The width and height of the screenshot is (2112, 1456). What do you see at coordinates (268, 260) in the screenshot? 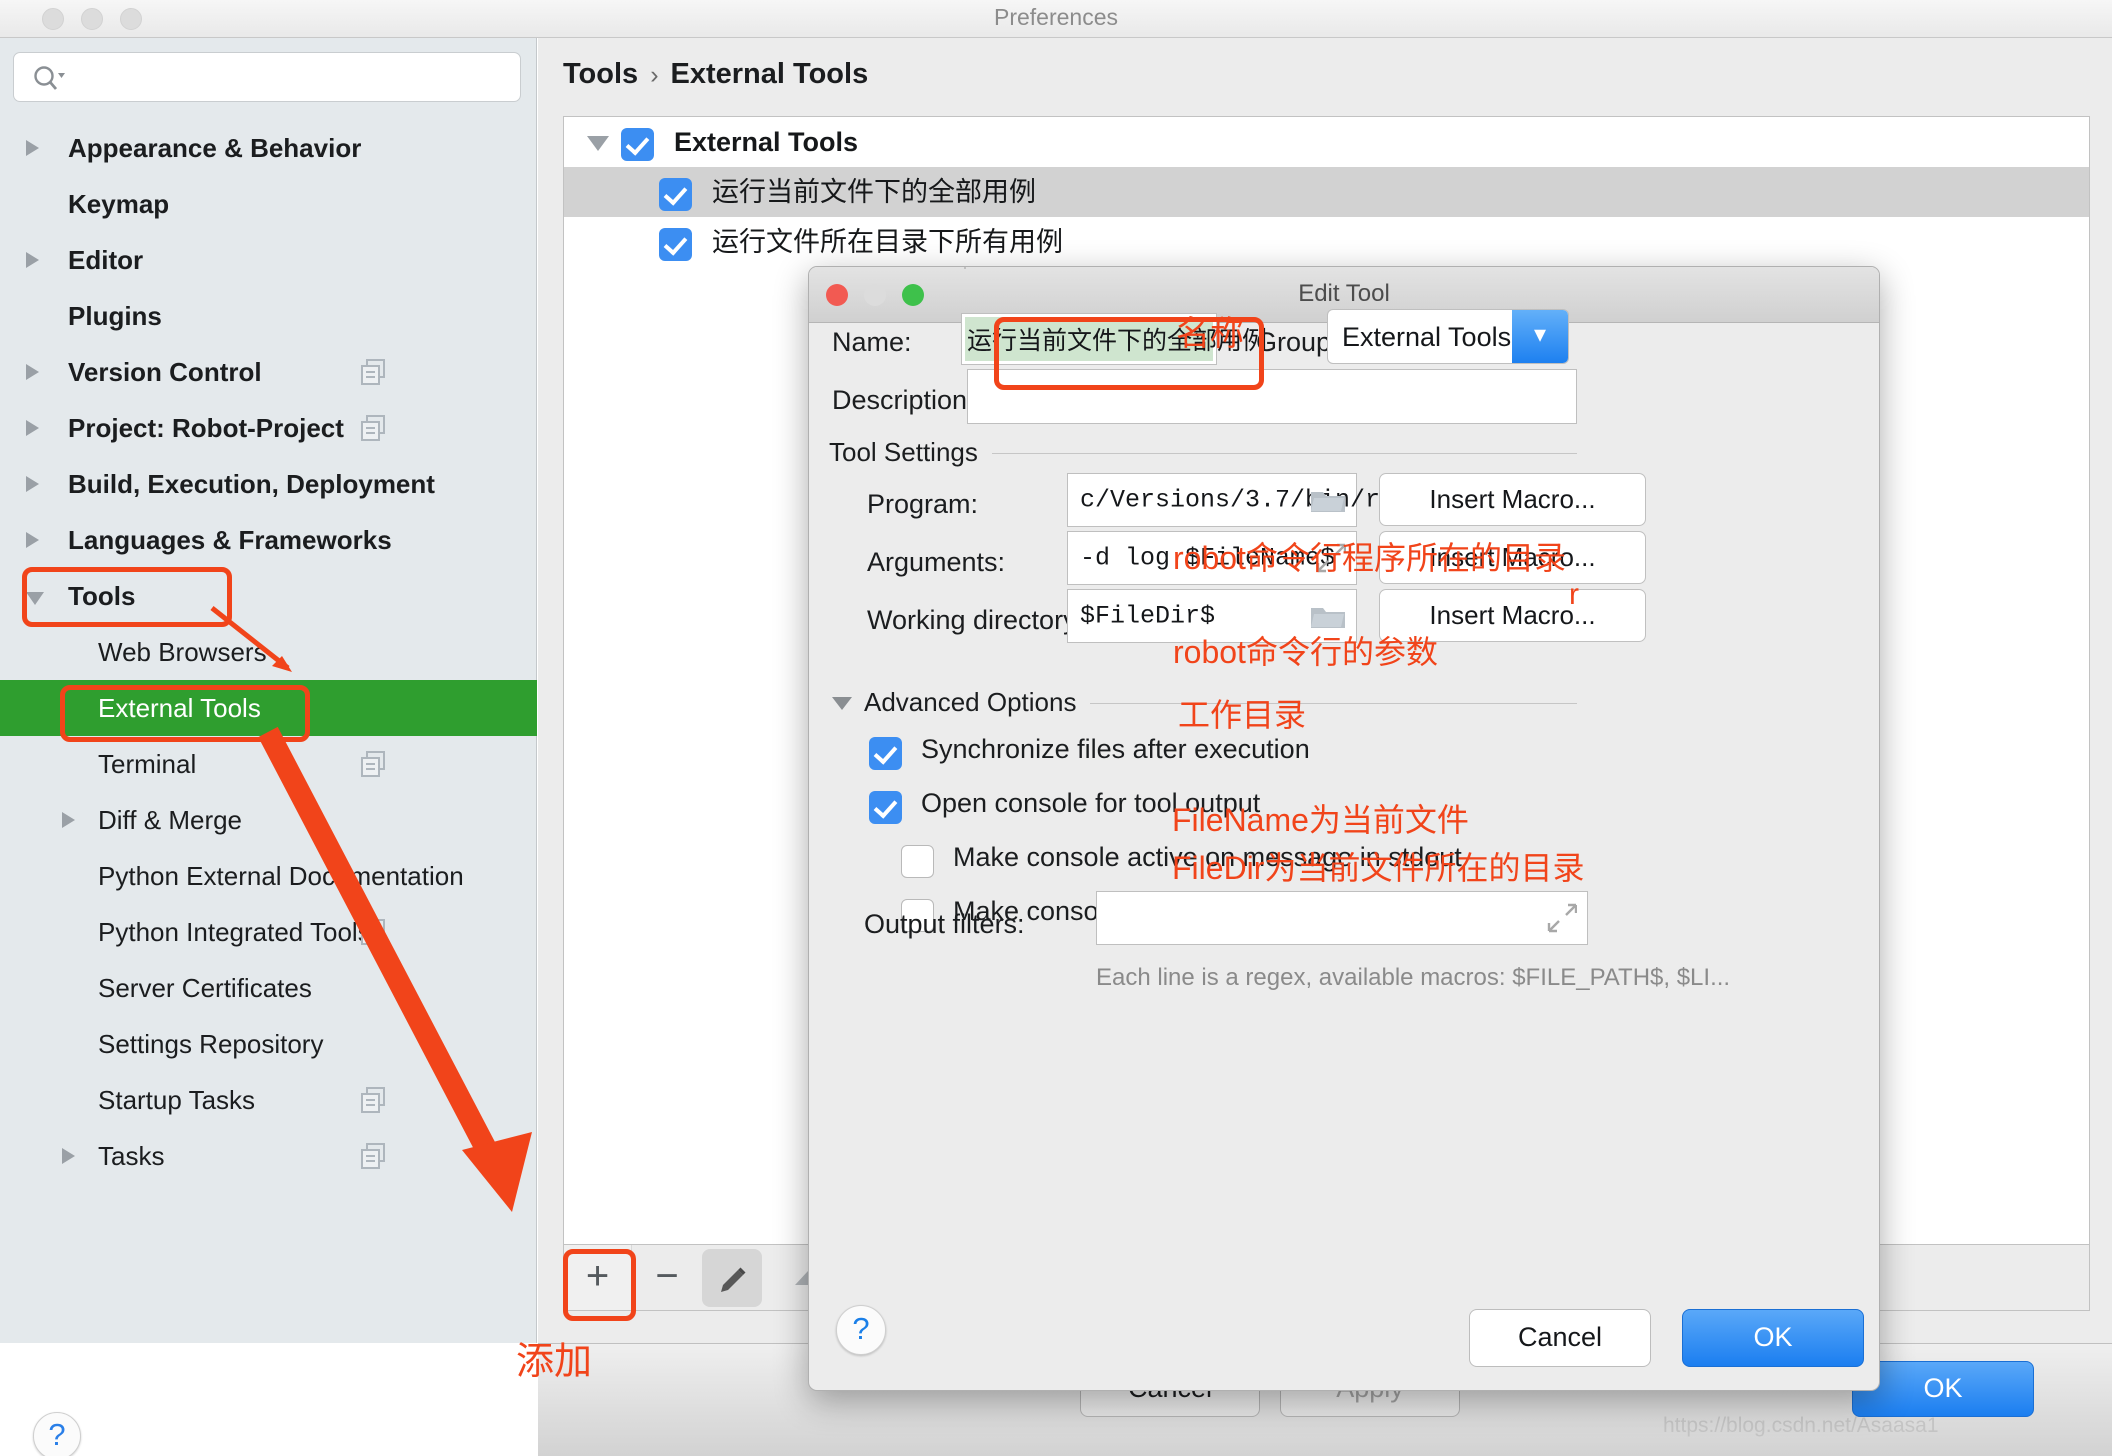
I see `sidebar-item-editor: Editor` at bounding box center [268, 260].